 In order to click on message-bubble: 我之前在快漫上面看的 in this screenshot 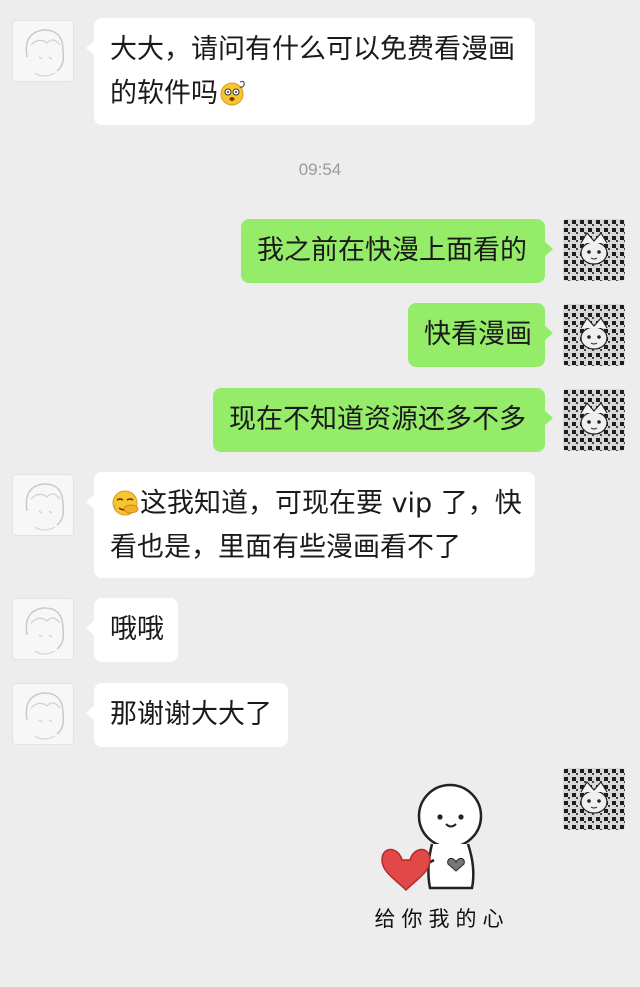, I will do `click(397, 251)`.